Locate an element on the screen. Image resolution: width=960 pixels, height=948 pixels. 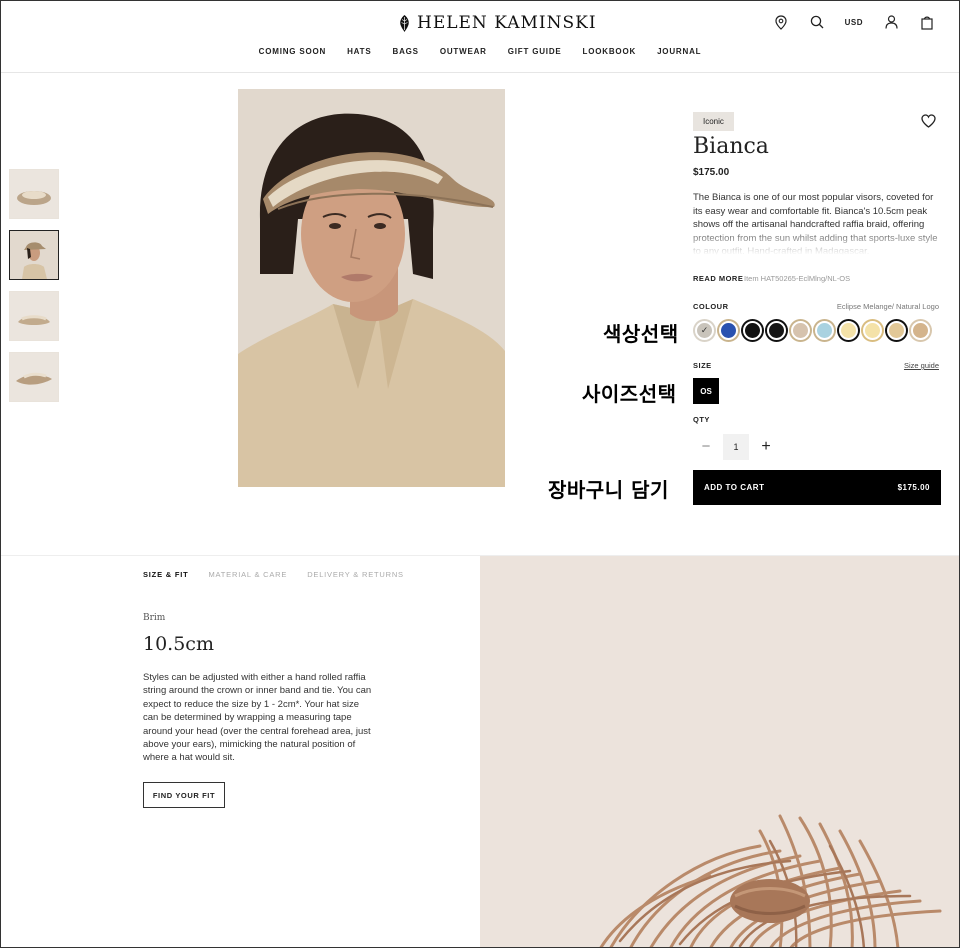
nav-gift-guide: GIFT GUIDE is located at coordinates (535, 51).